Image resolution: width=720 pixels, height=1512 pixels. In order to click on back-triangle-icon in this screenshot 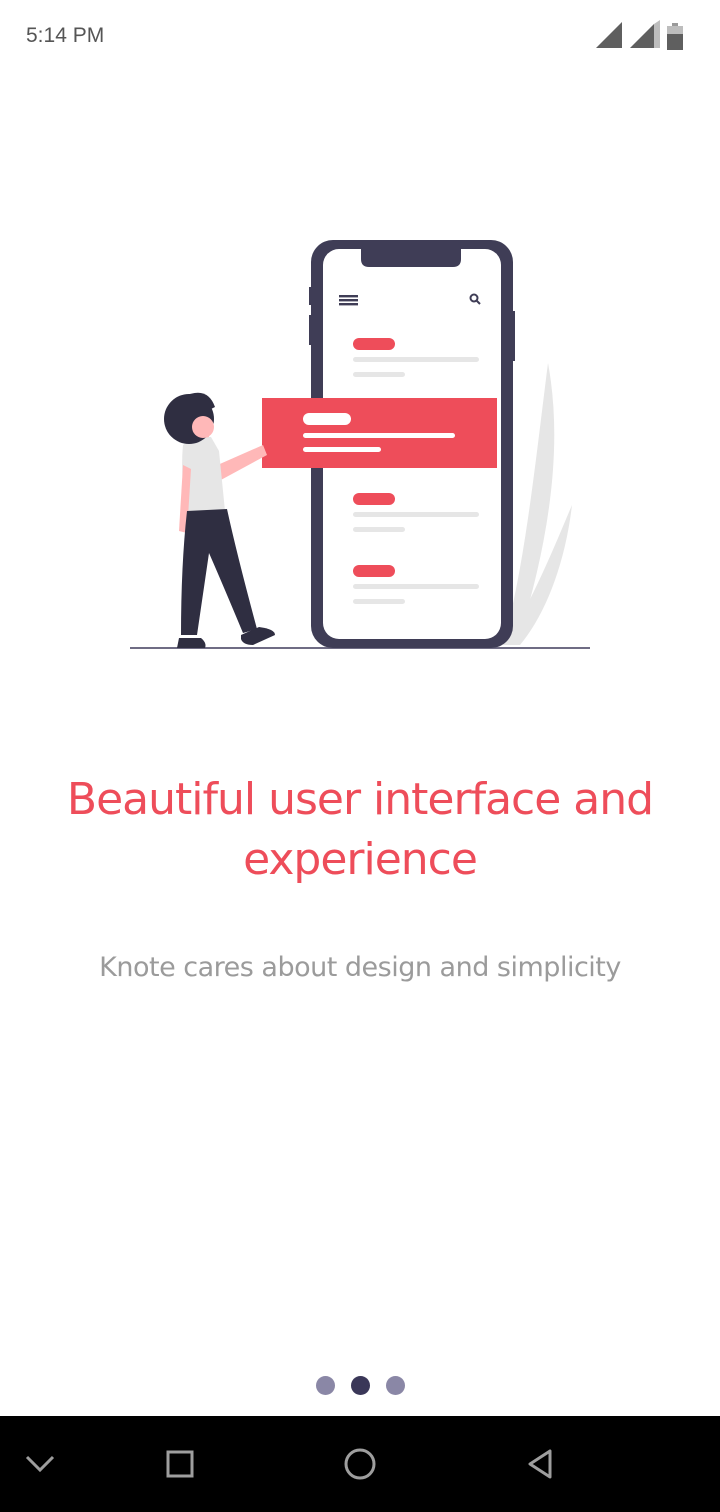, I will do `click(540, 1464)`.